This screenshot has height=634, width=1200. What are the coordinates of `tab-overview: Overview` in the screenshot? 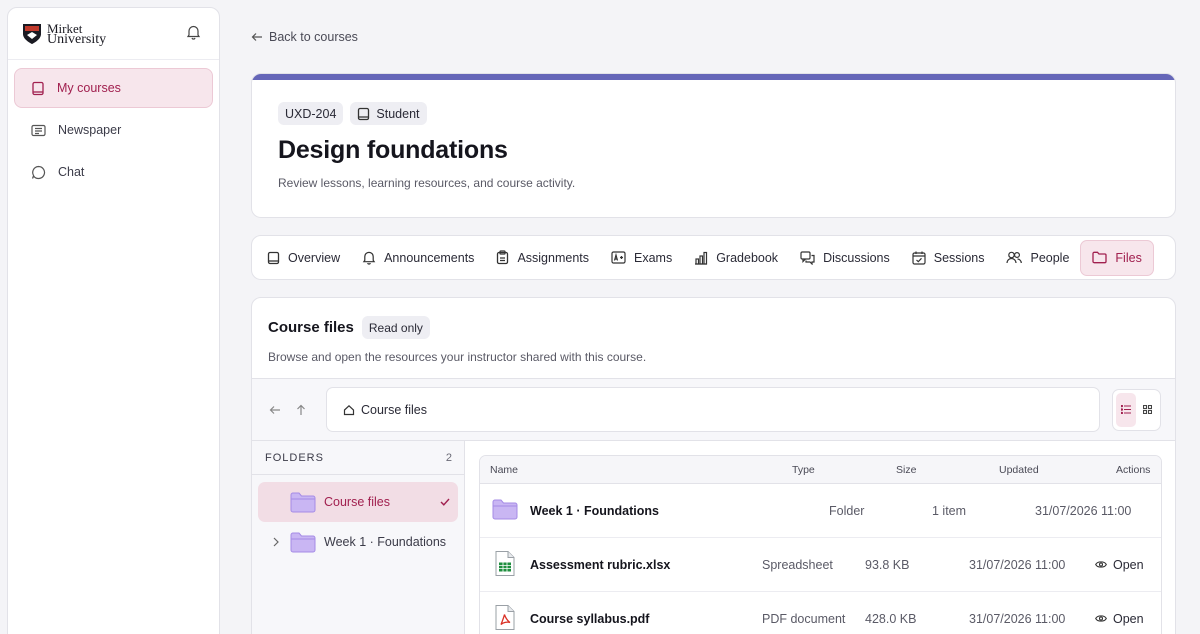 It's located at (303, 258).